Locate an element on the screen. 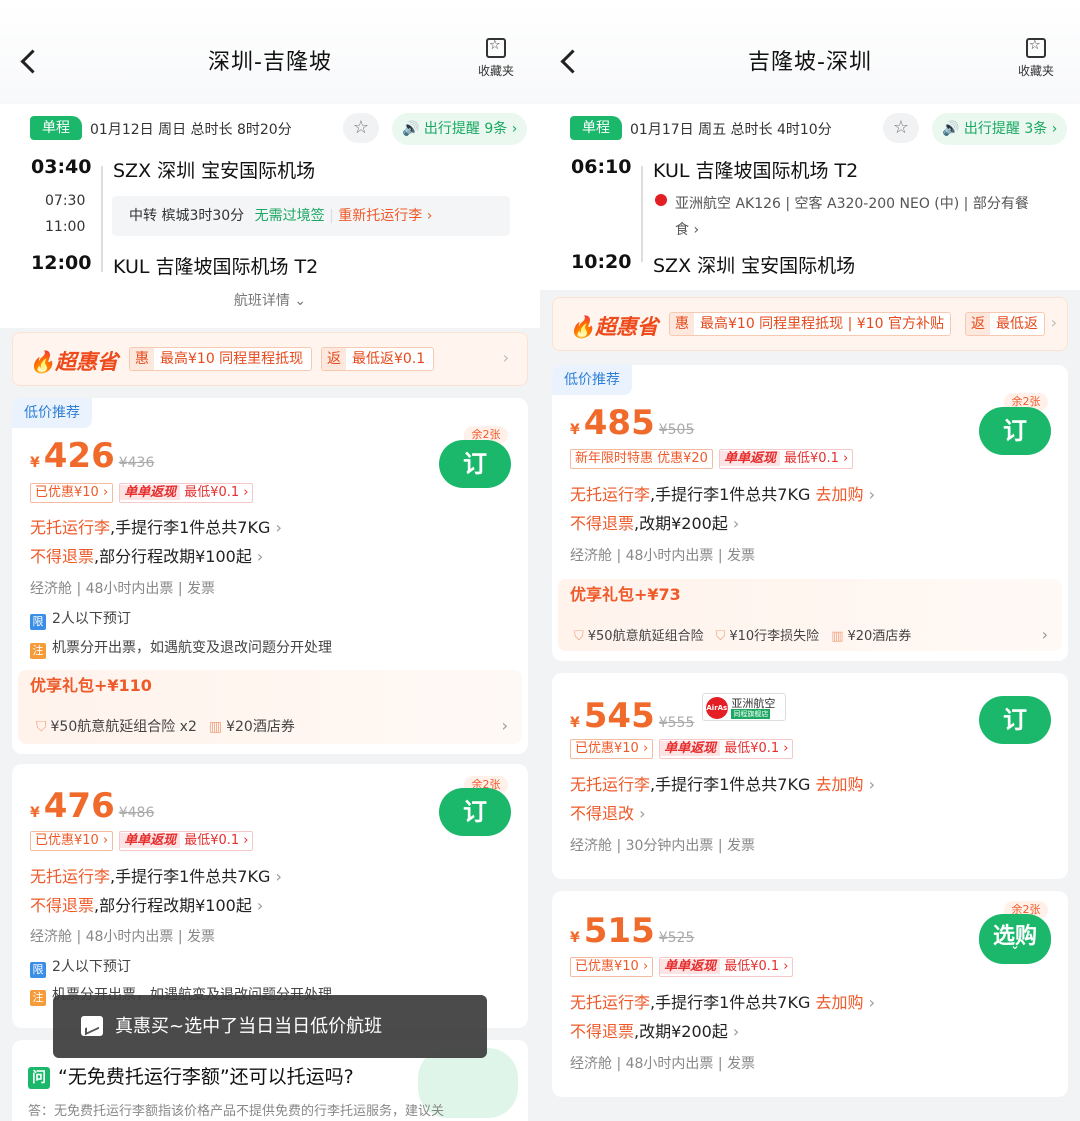  gift-items: ⛉ ¥50航意航延组合险 ⛉ ¥10行李损失险 ▥ ¥20酒店券 is located at coordinates (743, 636).